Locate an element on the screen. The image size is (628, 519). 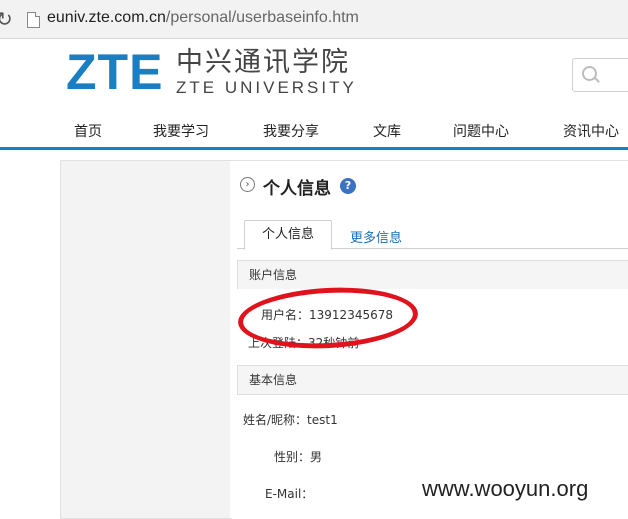
section-account-header: 账户信息 is located at coordinates (432, 275).